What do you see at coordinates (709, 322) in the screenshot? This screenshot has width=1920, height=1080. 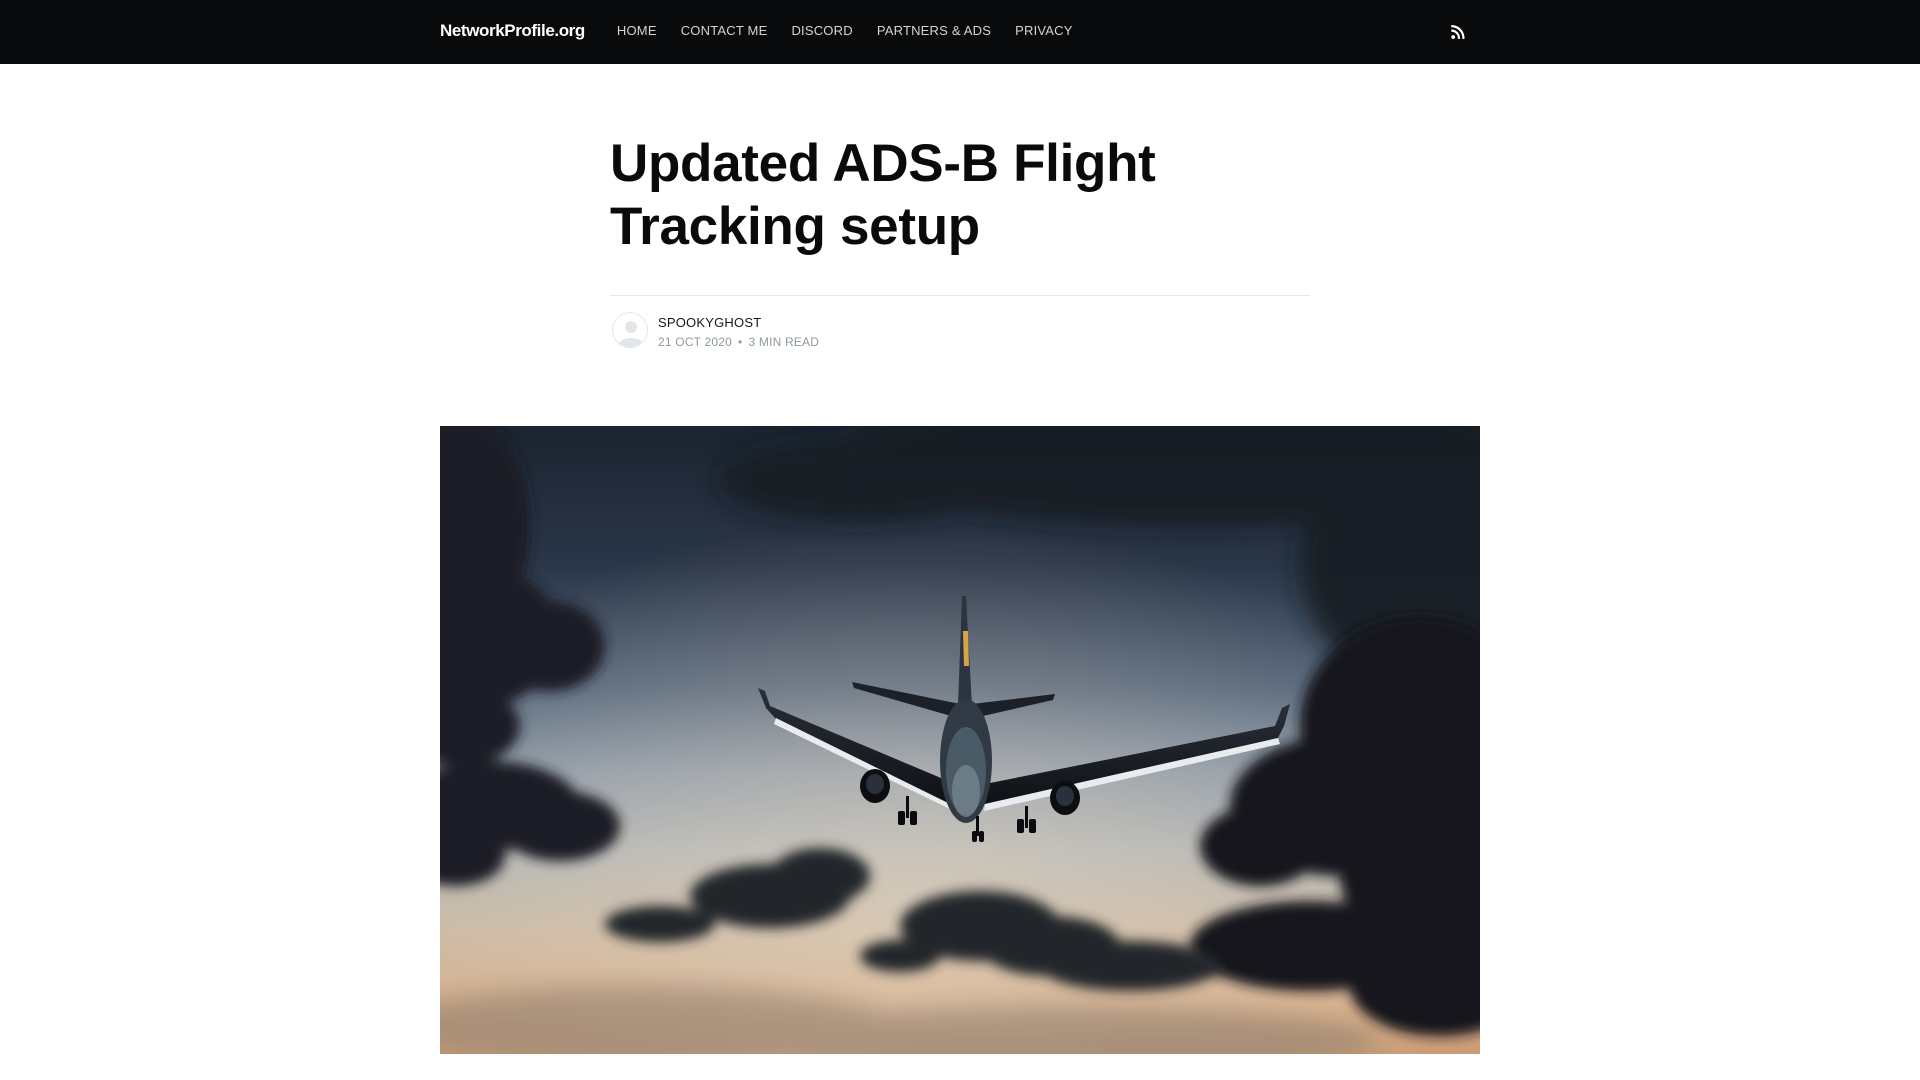 I see `author-name-link: SPOOKYGHOST` at bounding box center [709, 322].